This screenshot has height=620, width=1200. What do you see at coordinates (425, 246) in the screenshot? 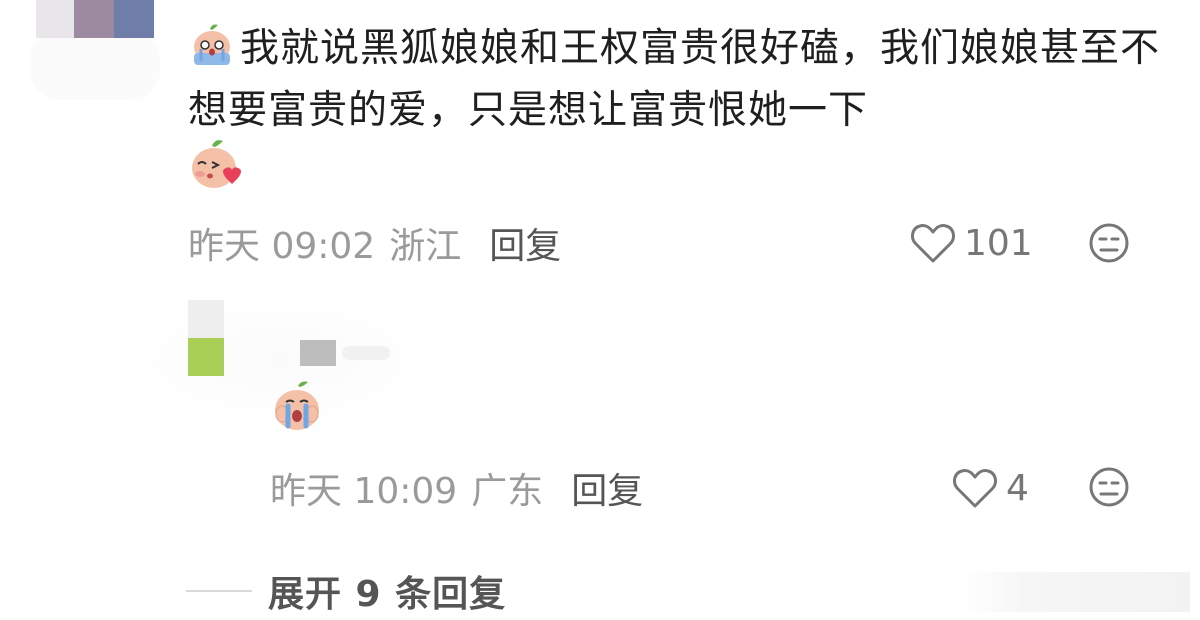
I see `comment-location: 浙江` at bounding box center [425, 246].